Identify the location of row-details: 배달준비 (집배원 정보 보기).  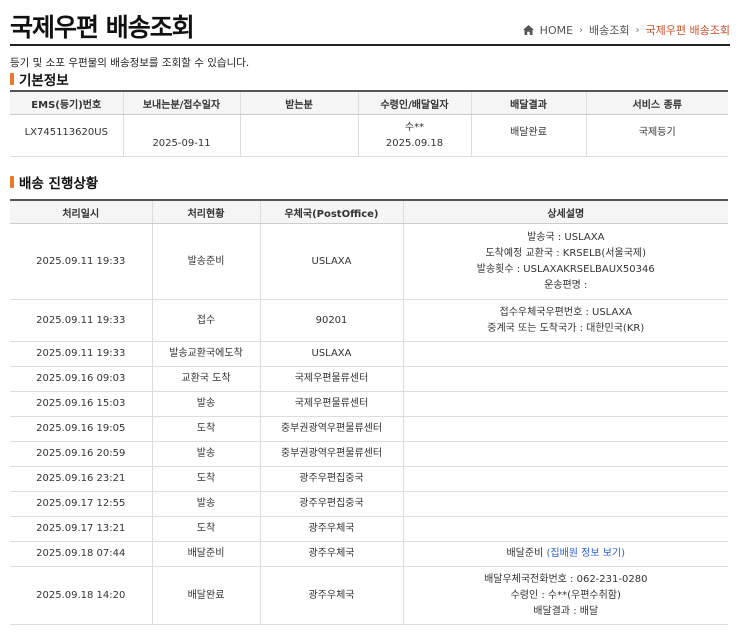
(565, 554).